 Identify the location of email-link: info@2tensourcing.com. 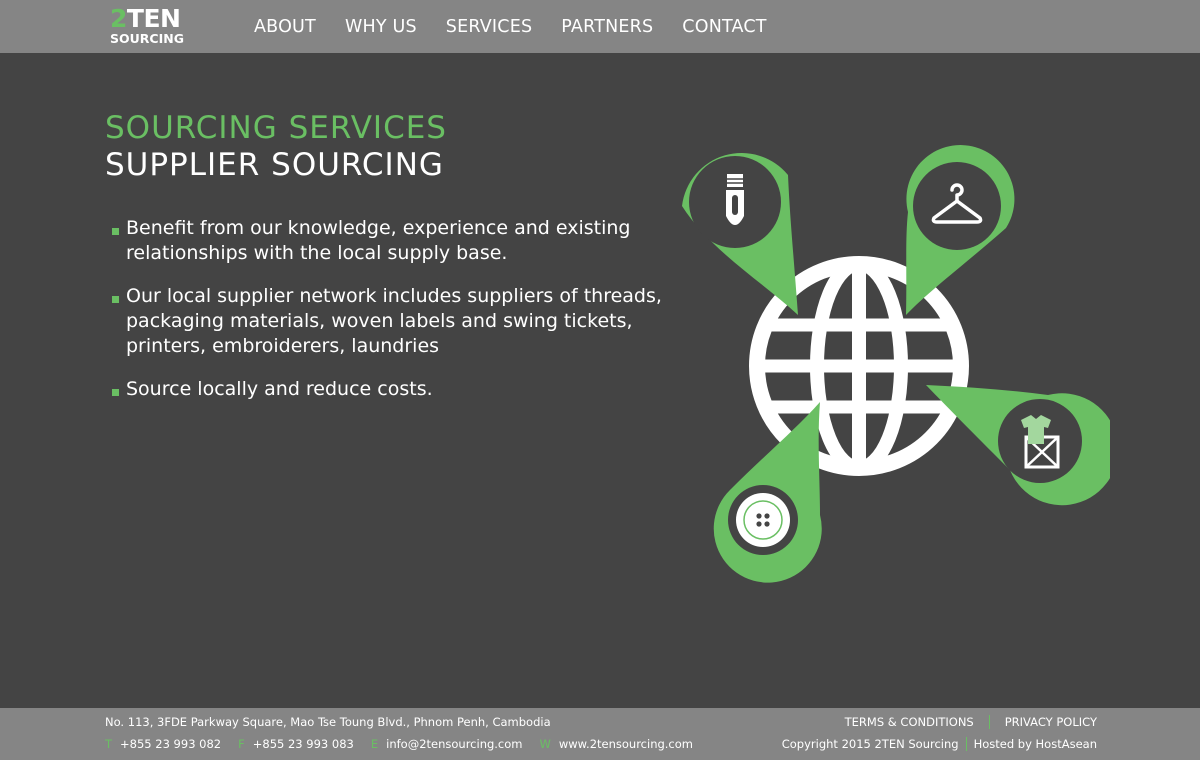
(454, 744).